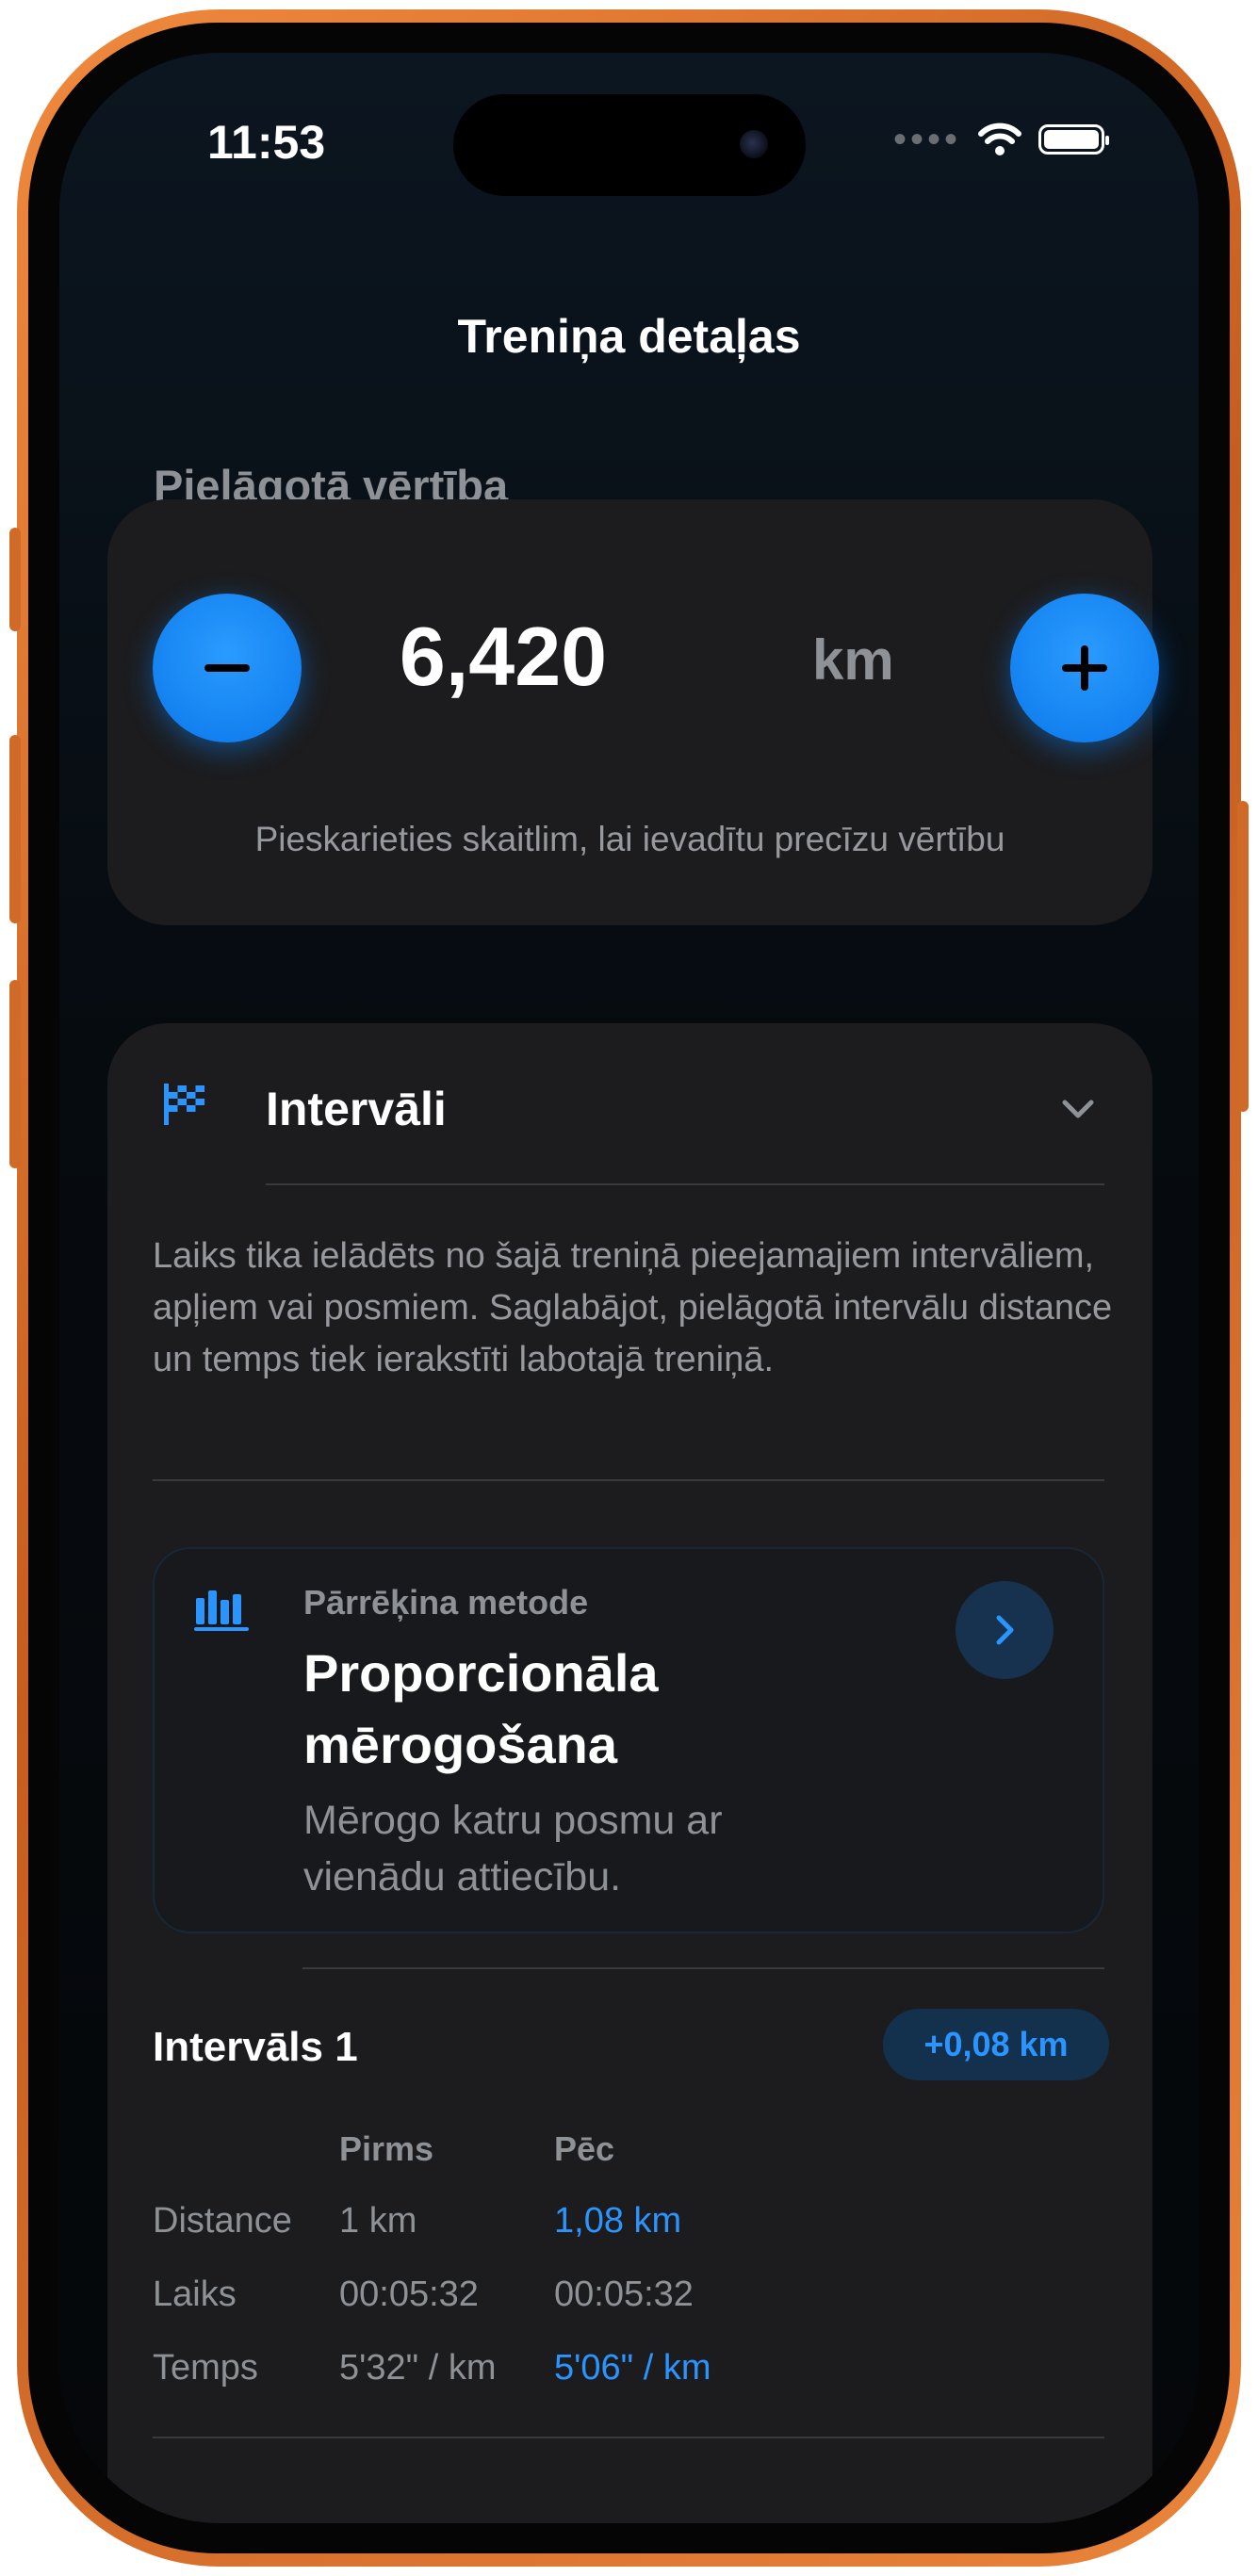 This screenshot has width=1258, height=2576. I want to click on status-icons: ••••, so click(1000, 139).